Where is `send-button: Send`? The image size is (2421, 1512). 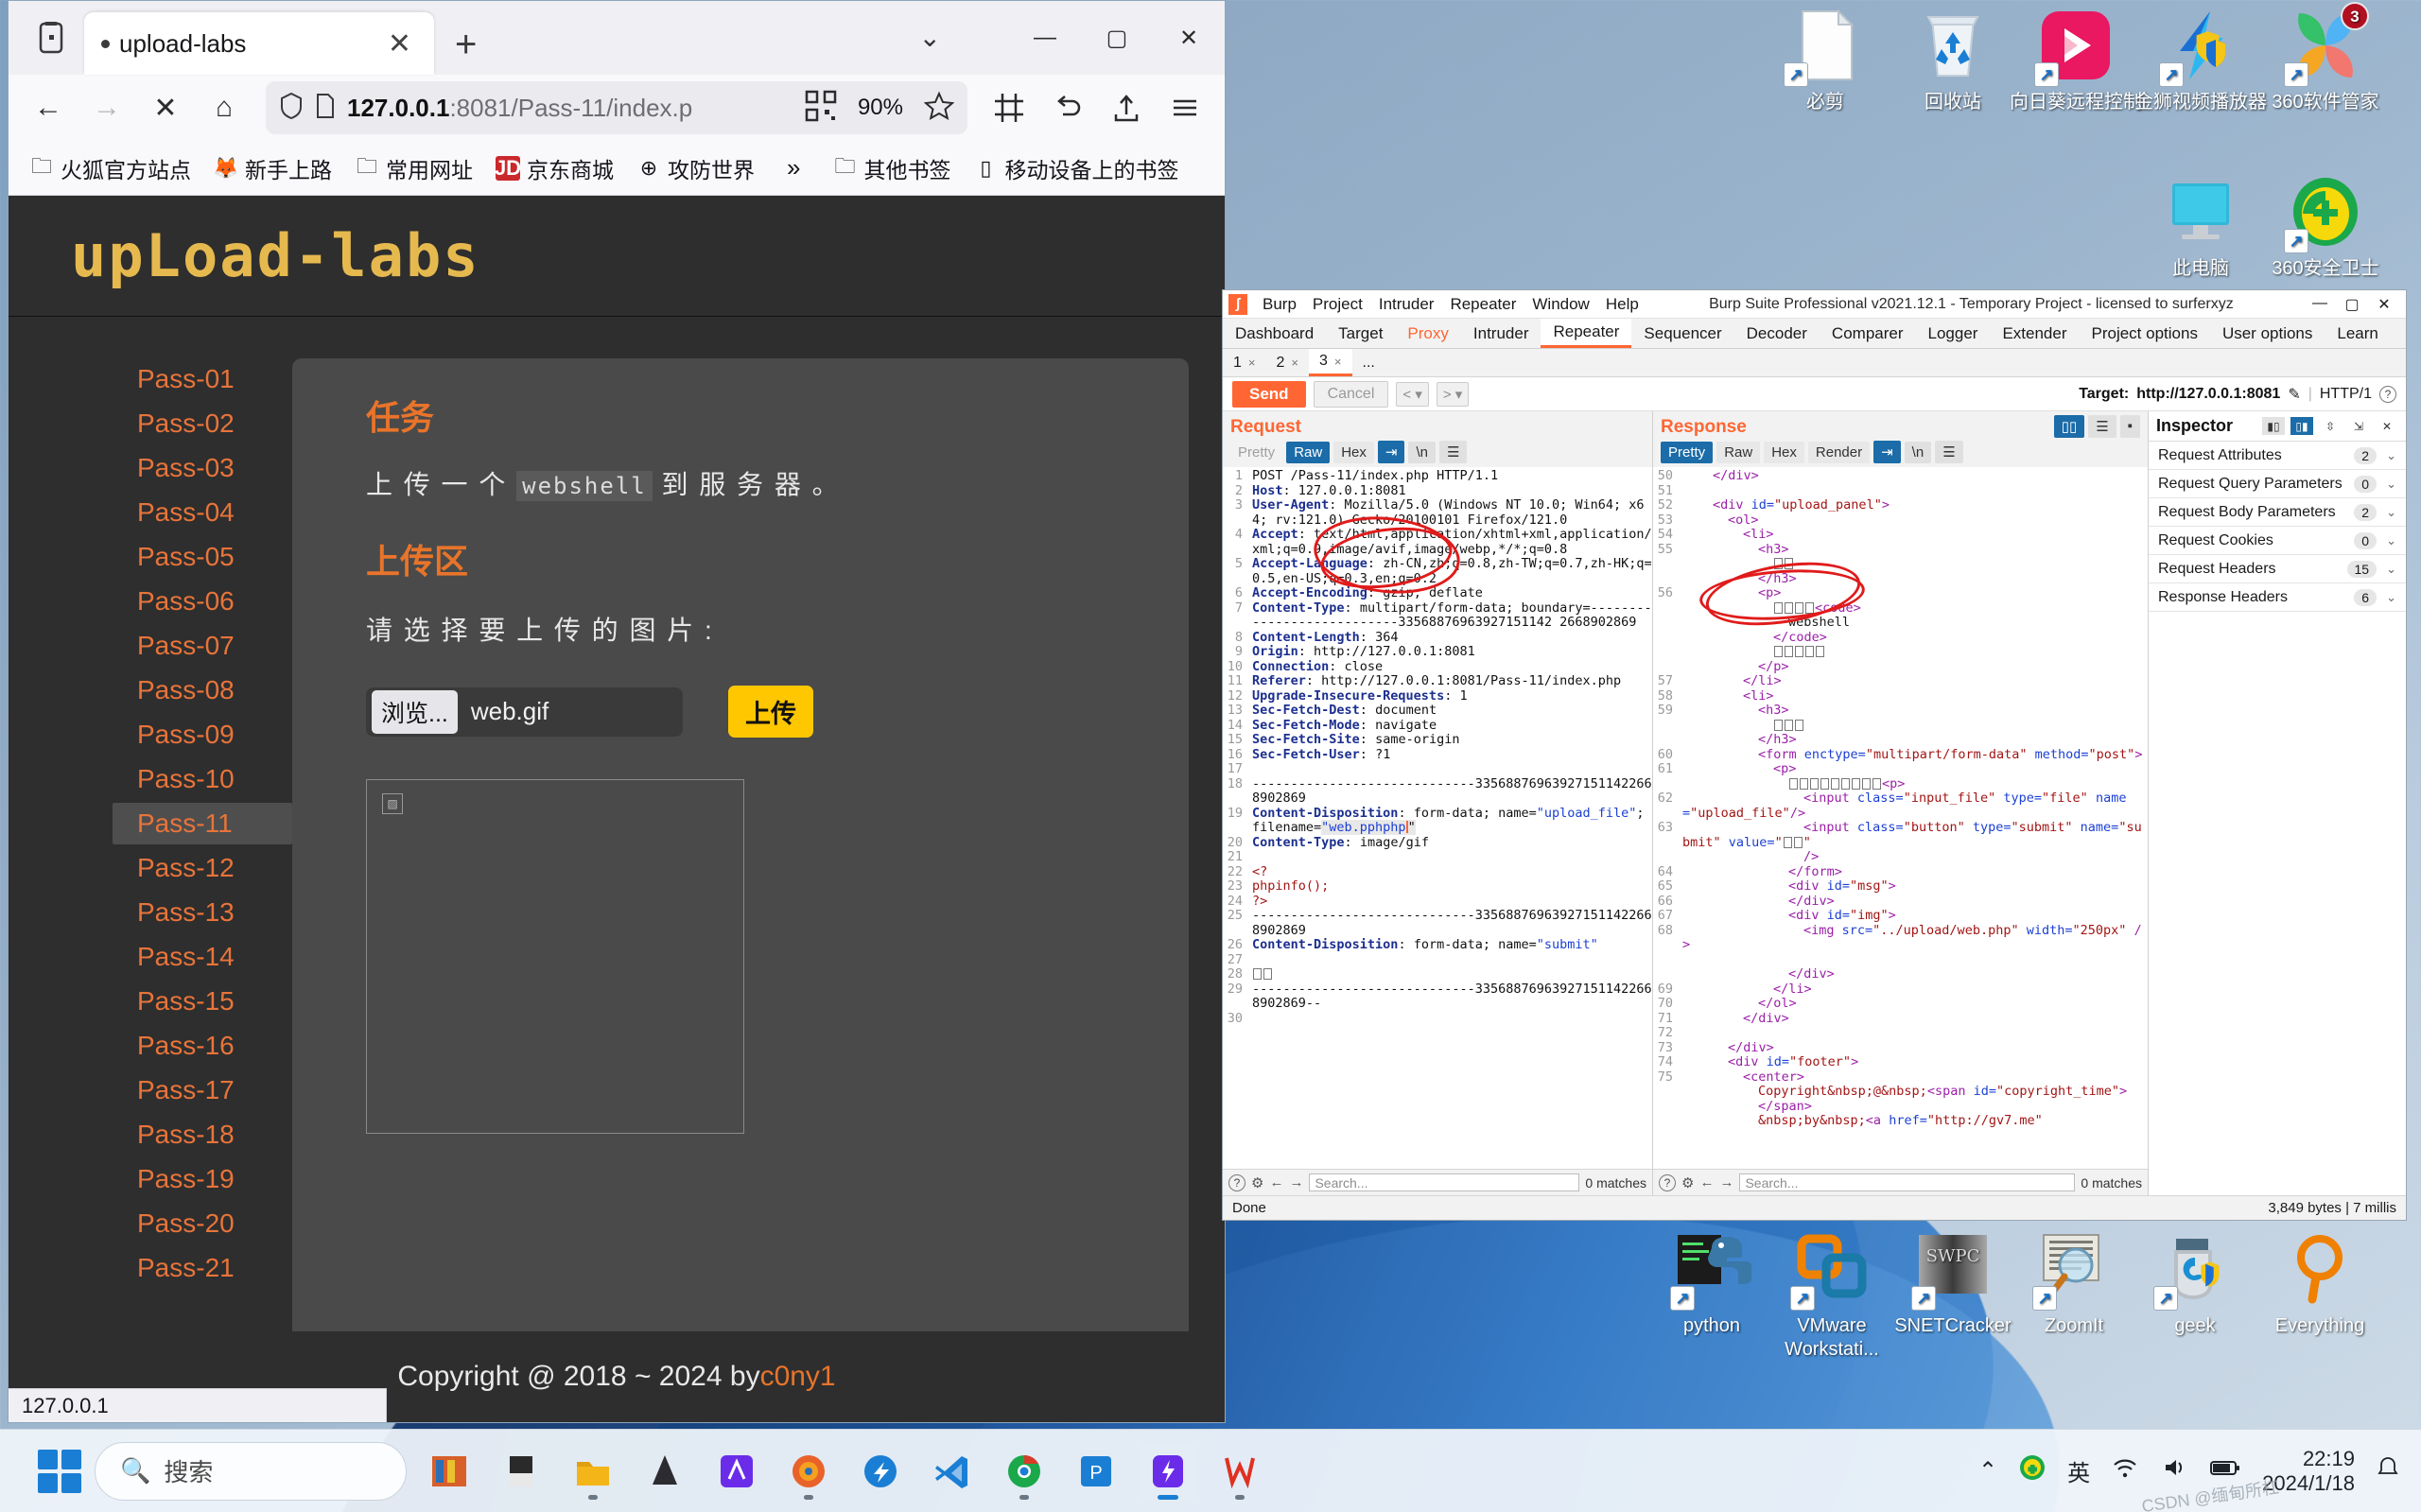 send-button: Send is located at coordinates (1269, 394).